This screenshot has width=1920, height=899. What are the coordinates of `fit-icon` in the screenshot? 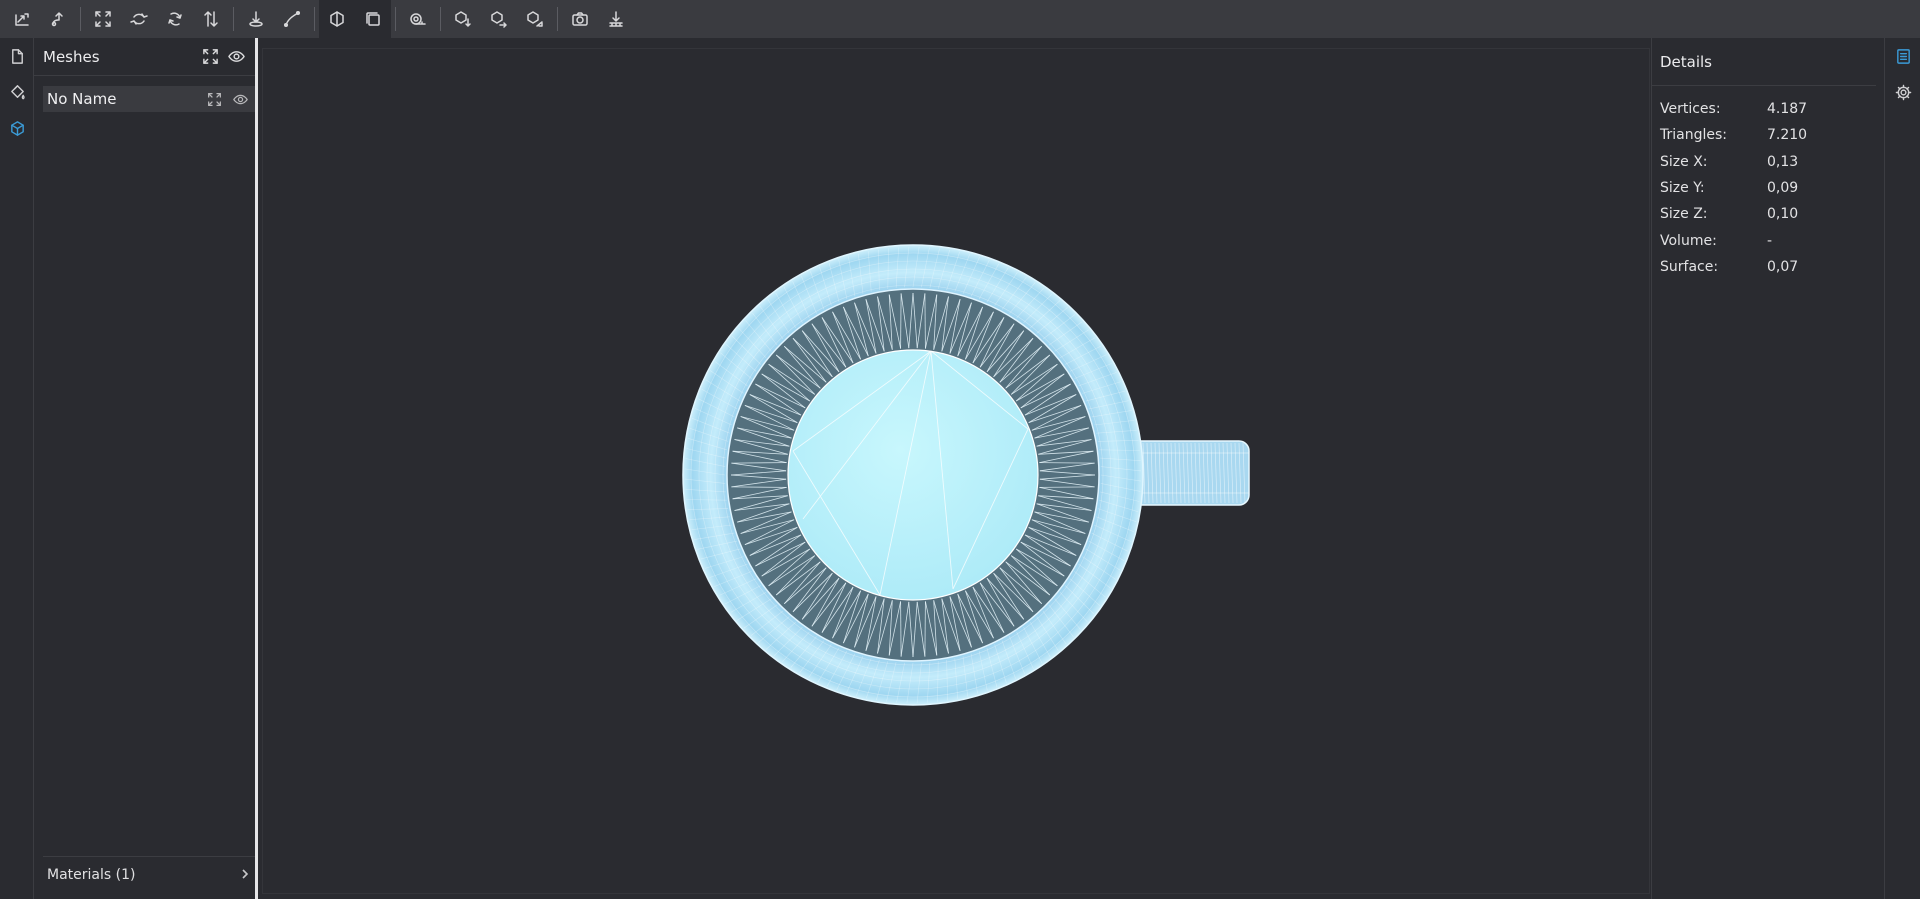 It's located at (103, 19).